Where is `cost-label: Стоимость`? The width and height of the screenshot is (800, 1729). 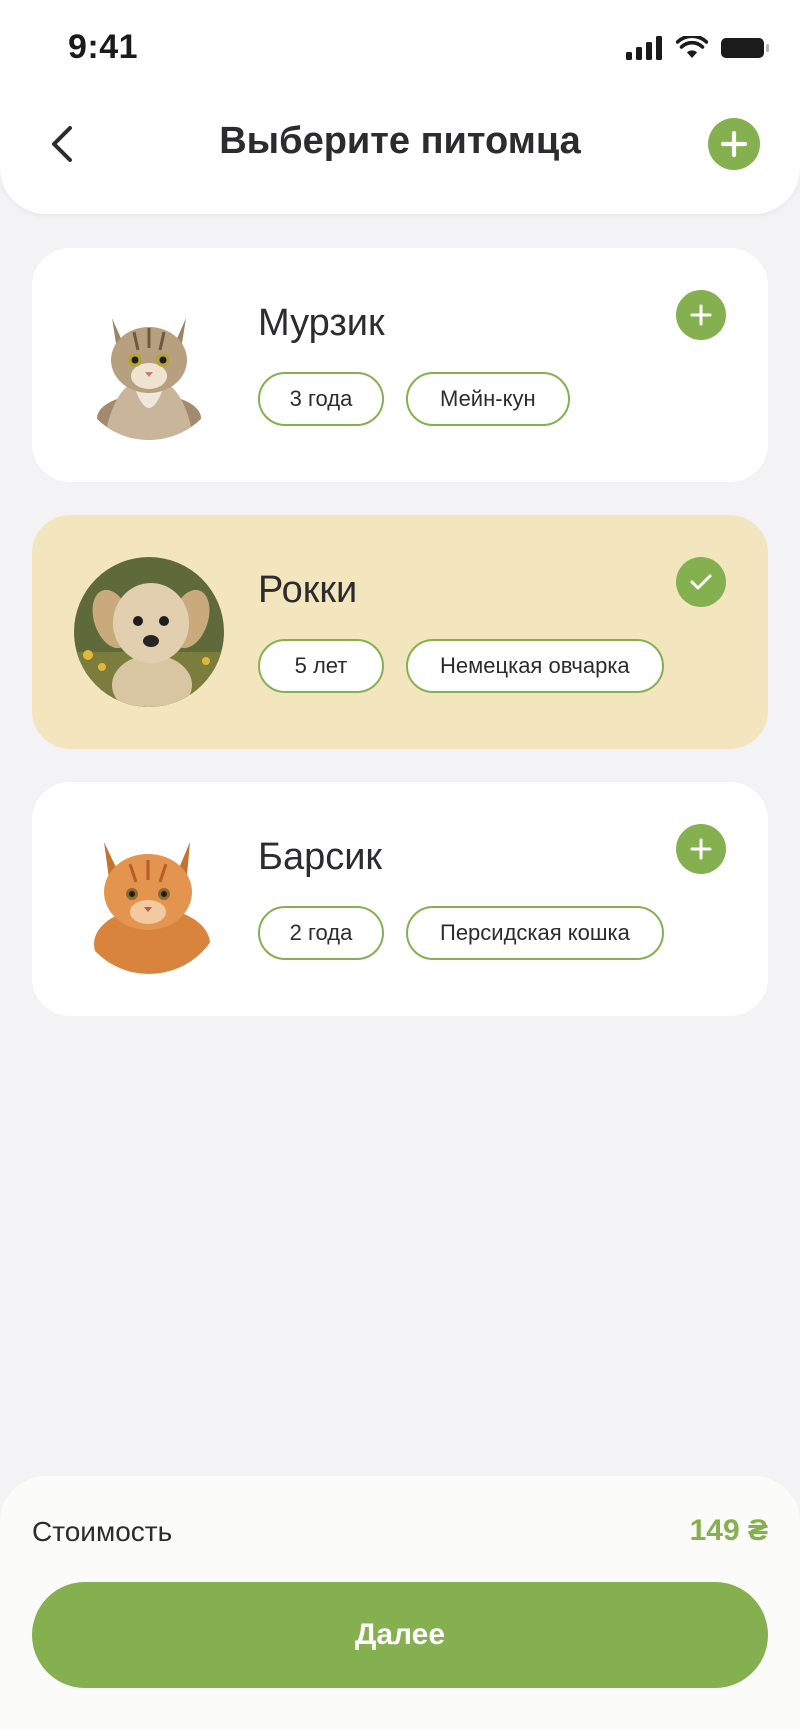 cost-label: Стоимость is located at coordinates (102, 1531).